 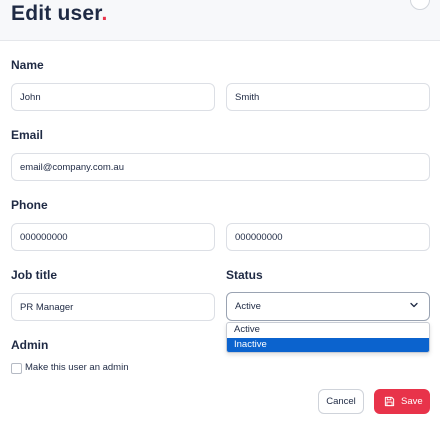 I want to click on status-select-value: Active, so click(x=248, y=306).